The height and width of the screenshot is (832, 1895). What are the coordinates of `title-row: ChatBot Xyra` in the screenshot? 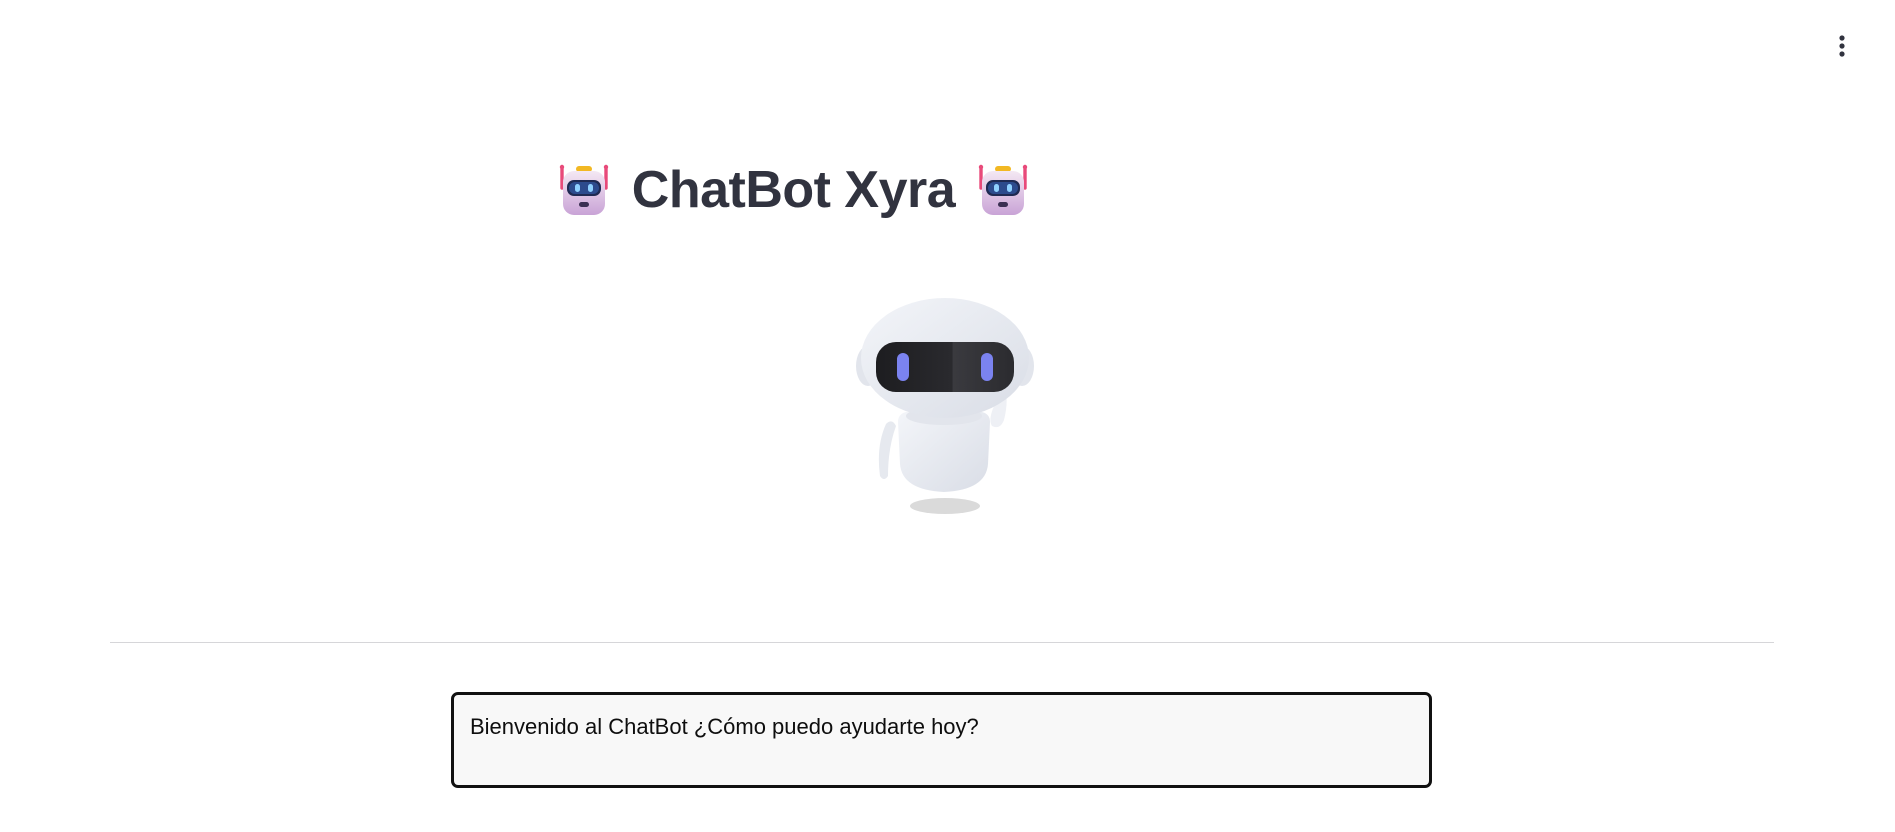 It's located at (947, 190).